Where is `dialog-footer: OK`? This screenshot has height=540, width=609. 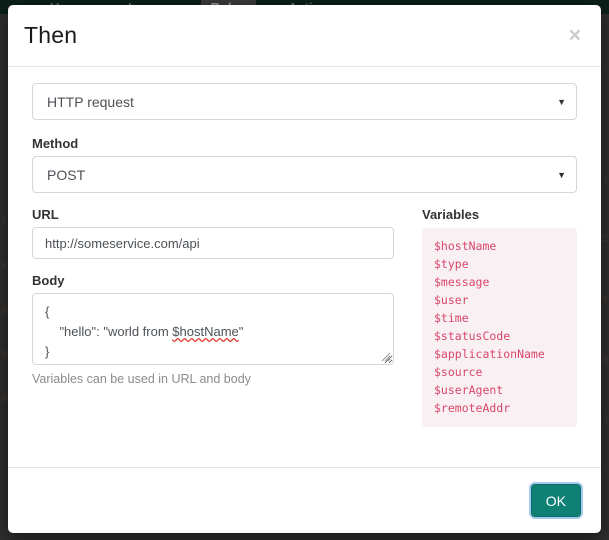 dialog-footer: OK is located at coordinates (304, 500).